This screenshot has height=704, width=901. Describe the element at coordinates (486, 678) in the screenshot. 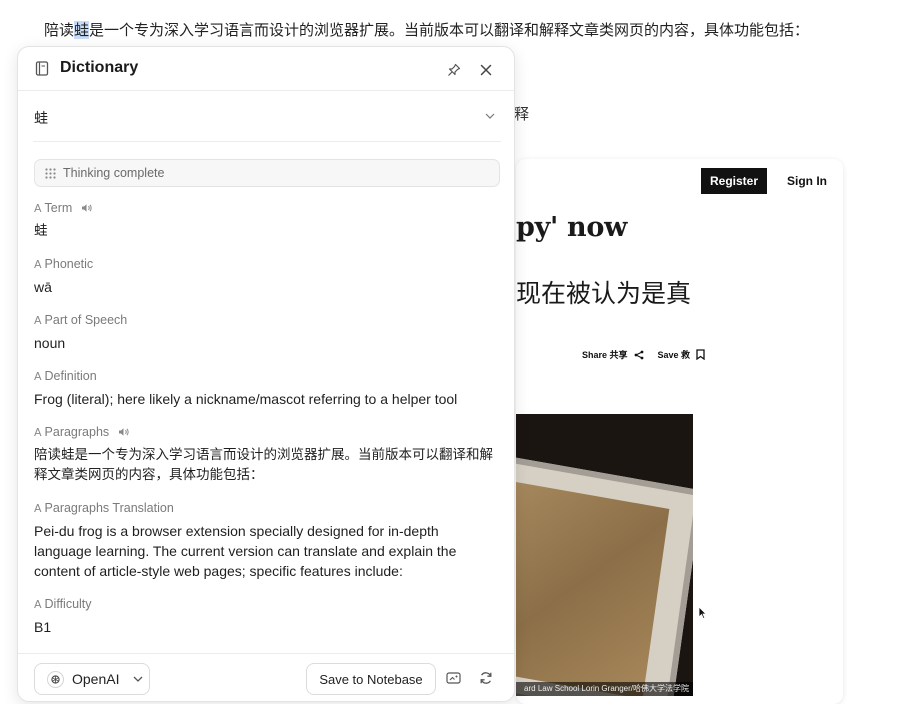

I see `refresh-icon` at that location.